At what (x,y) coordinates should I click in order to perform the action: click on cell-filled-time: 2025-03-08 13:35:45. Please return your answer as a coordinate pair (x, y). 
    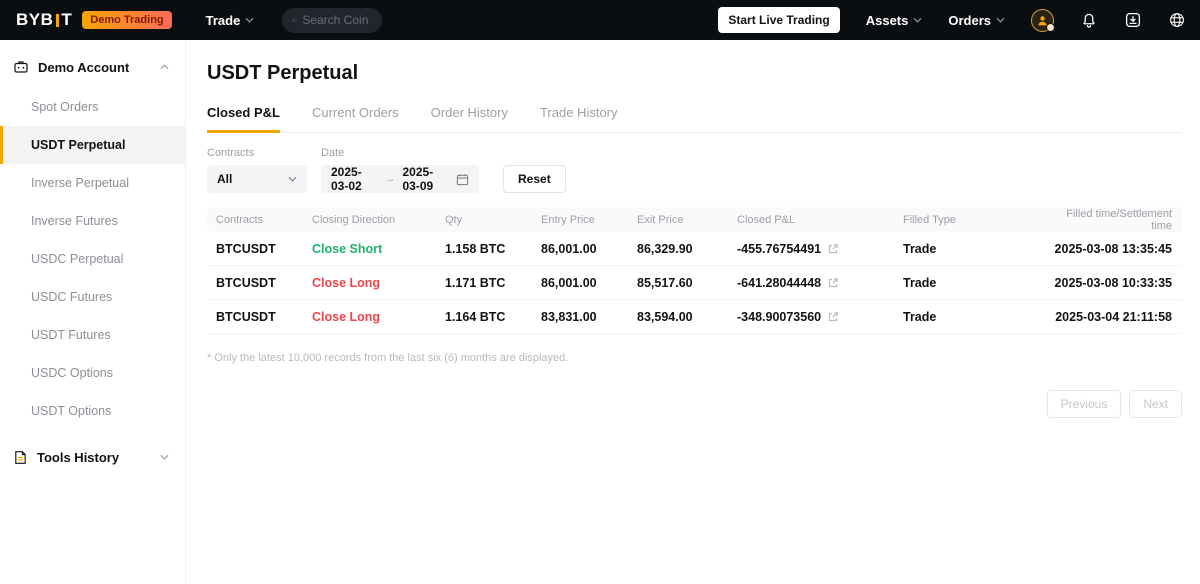
    Looking at the image, I should click on (1113, 248).